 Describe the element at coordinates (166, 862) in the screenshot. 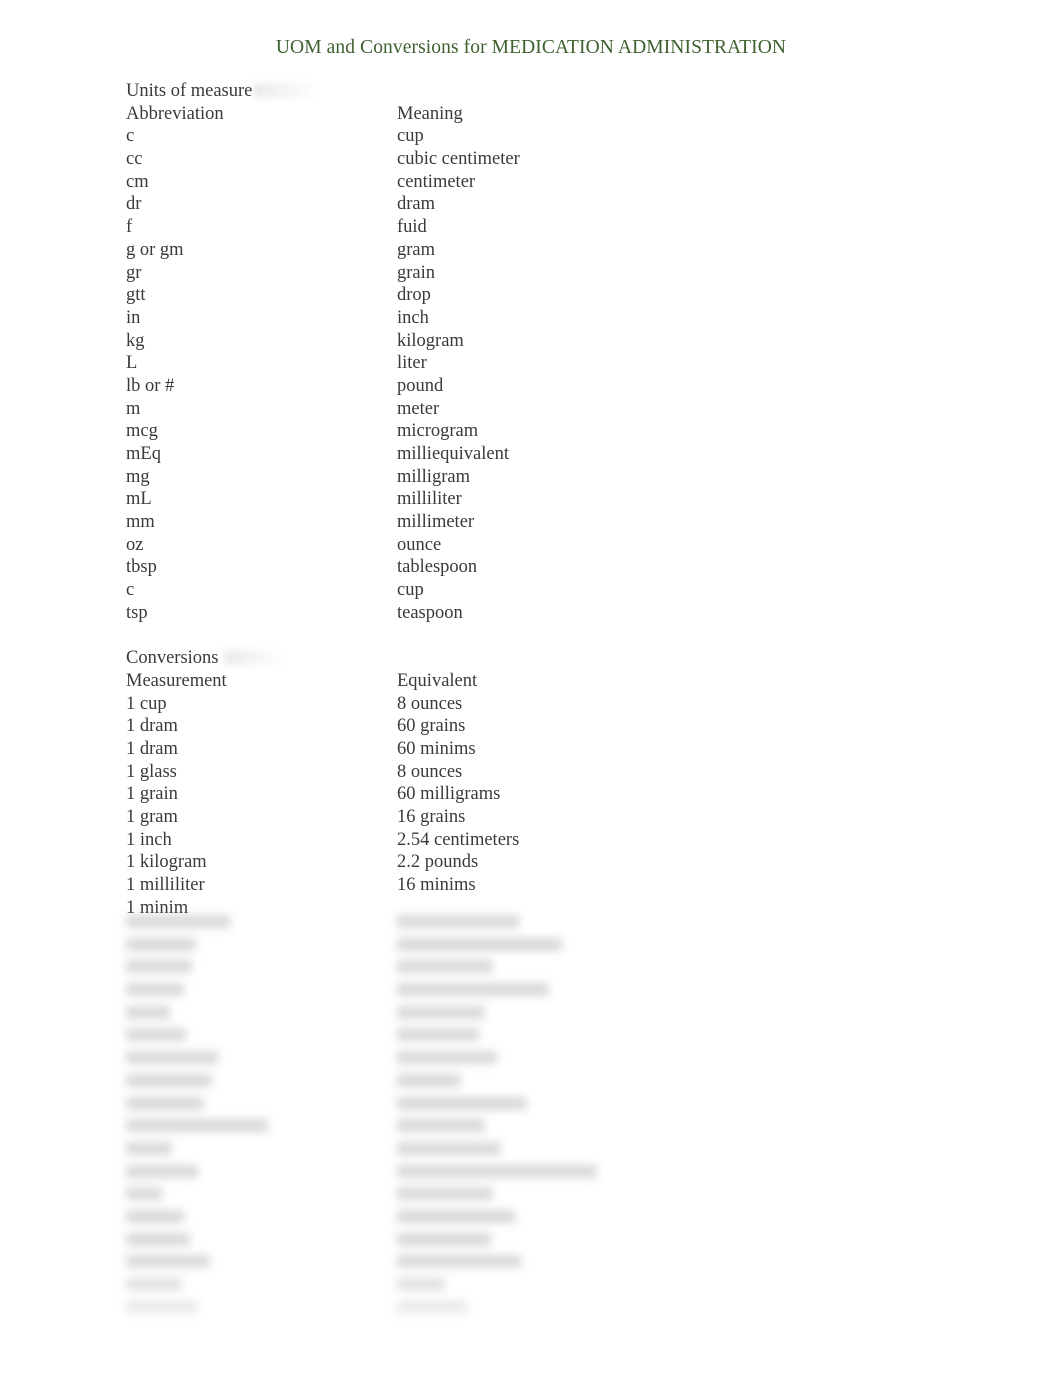

I see `conversion-measurement: 1 kilogram` at that location.